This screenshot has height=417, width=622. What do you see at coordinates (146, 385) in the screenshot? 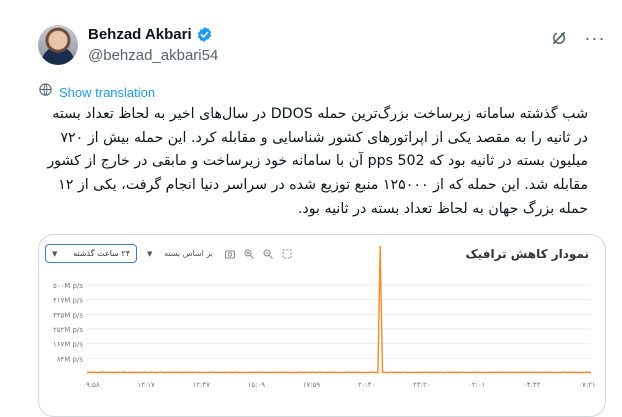
I see `x-tick-label: ۱۲:۱۷` at bounding box center [146, 385].